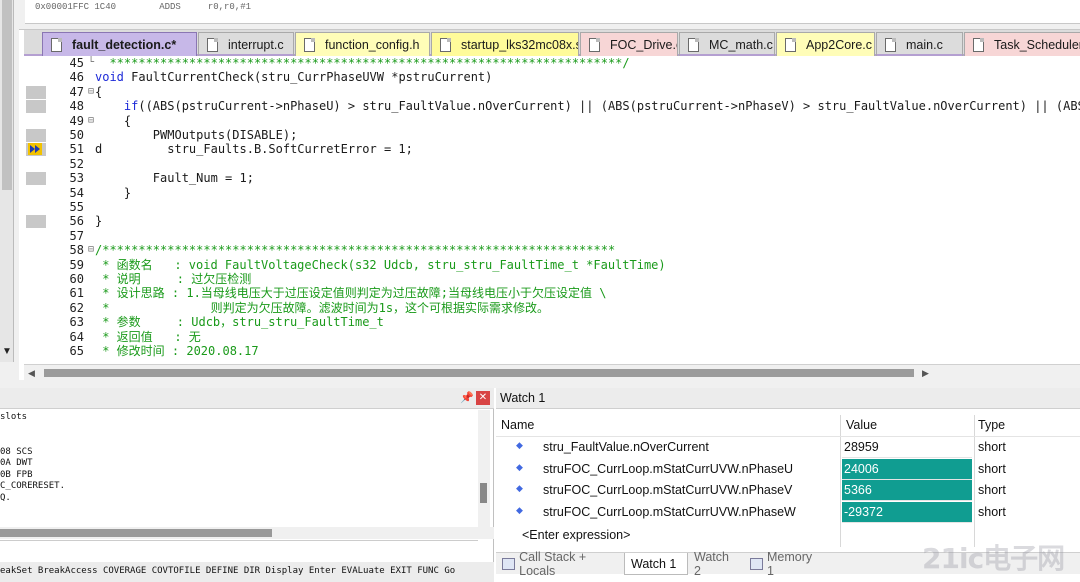  Describe the element at coordinates (907, 447) in the screenshot. I see `watch-value: 28959` at that location.